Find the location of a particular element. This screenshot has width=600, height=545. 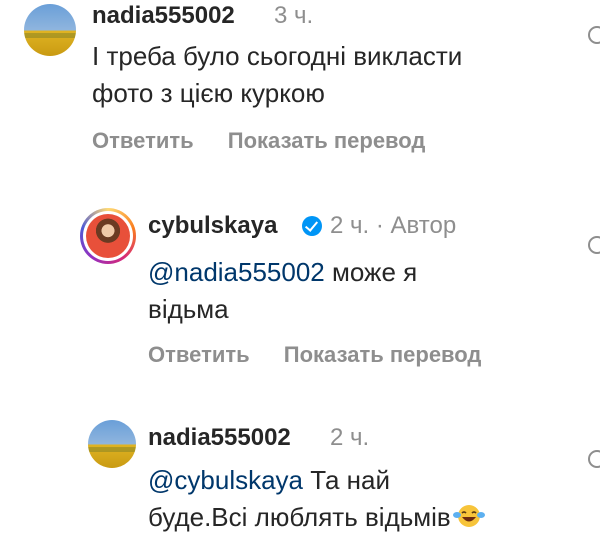

comment-text-part: Та най is located at coordinates (346, 480).